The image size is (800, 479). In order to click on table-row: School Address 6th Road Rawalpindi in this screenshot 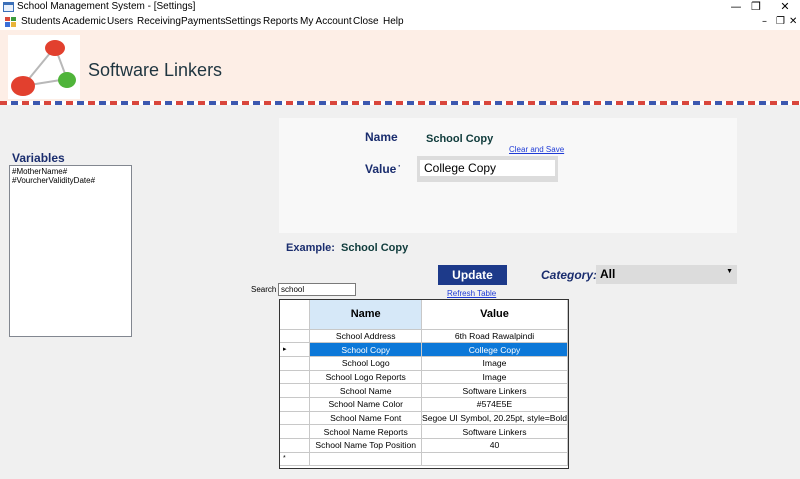, I will do `click(424, 336)`.